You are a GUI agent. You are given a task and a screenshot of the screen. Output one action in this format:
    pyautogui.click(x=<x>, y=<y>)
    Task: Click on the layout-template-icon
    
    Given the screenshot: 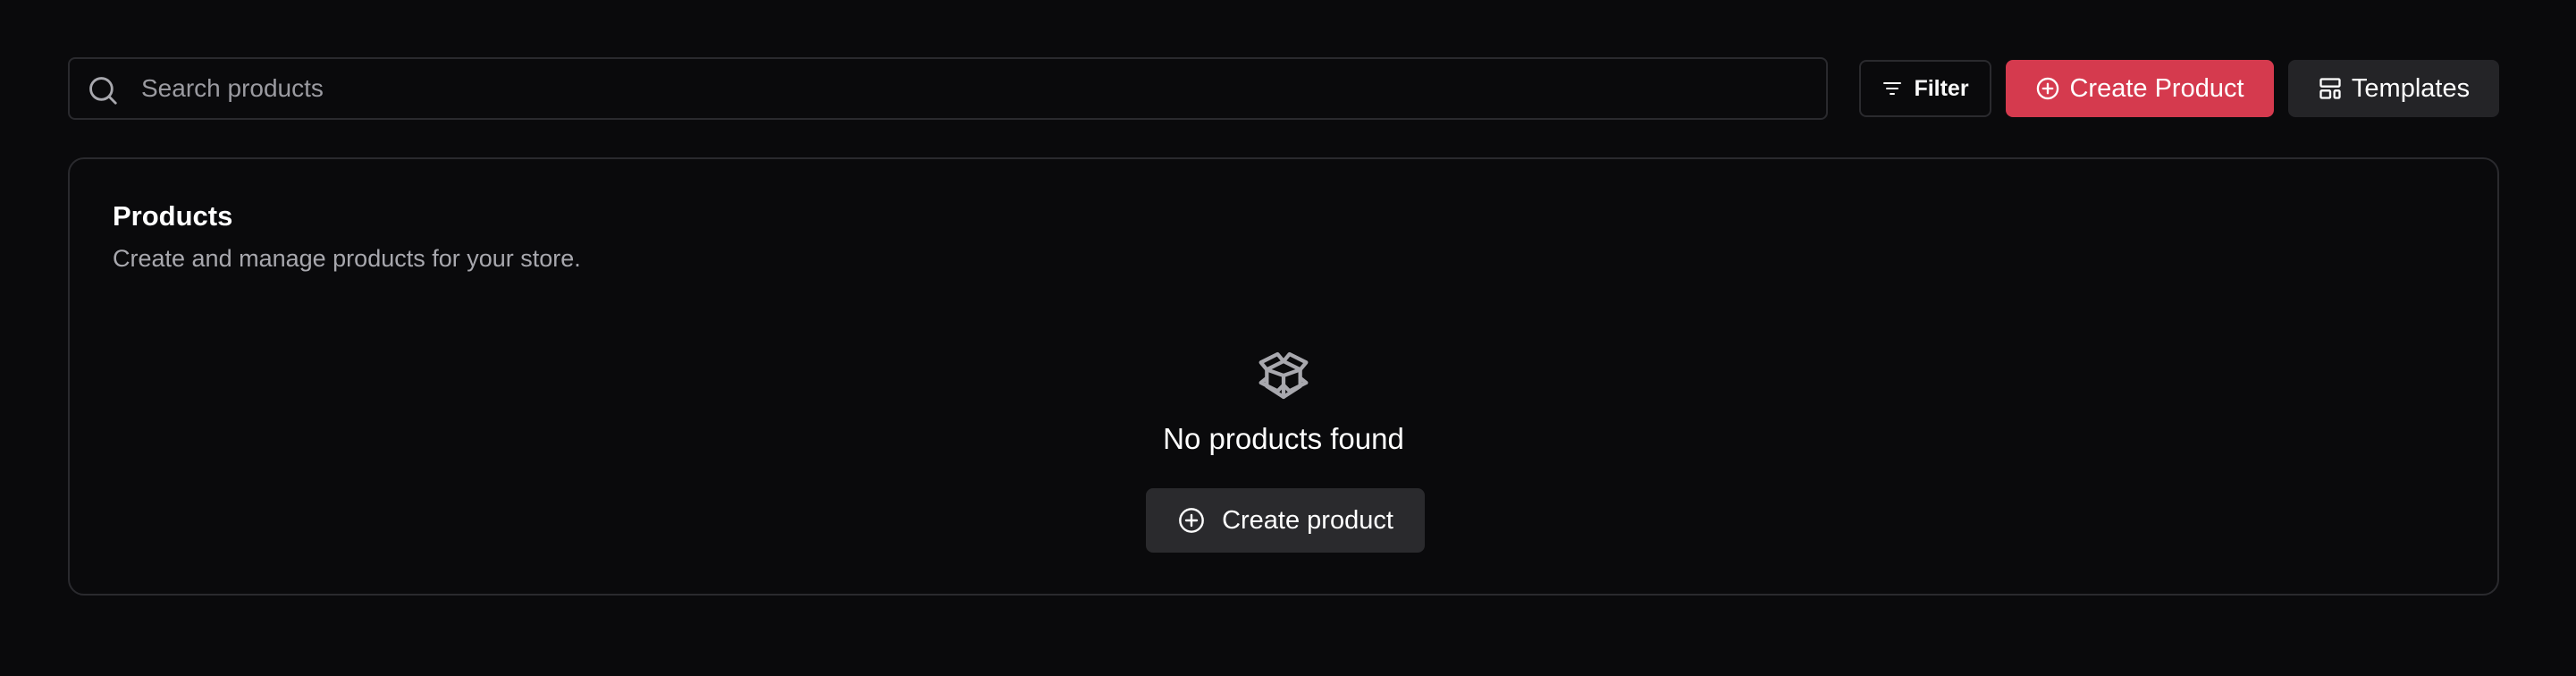 What is the action you would take?
    pyautogui.click(x=2330, y=88)
    